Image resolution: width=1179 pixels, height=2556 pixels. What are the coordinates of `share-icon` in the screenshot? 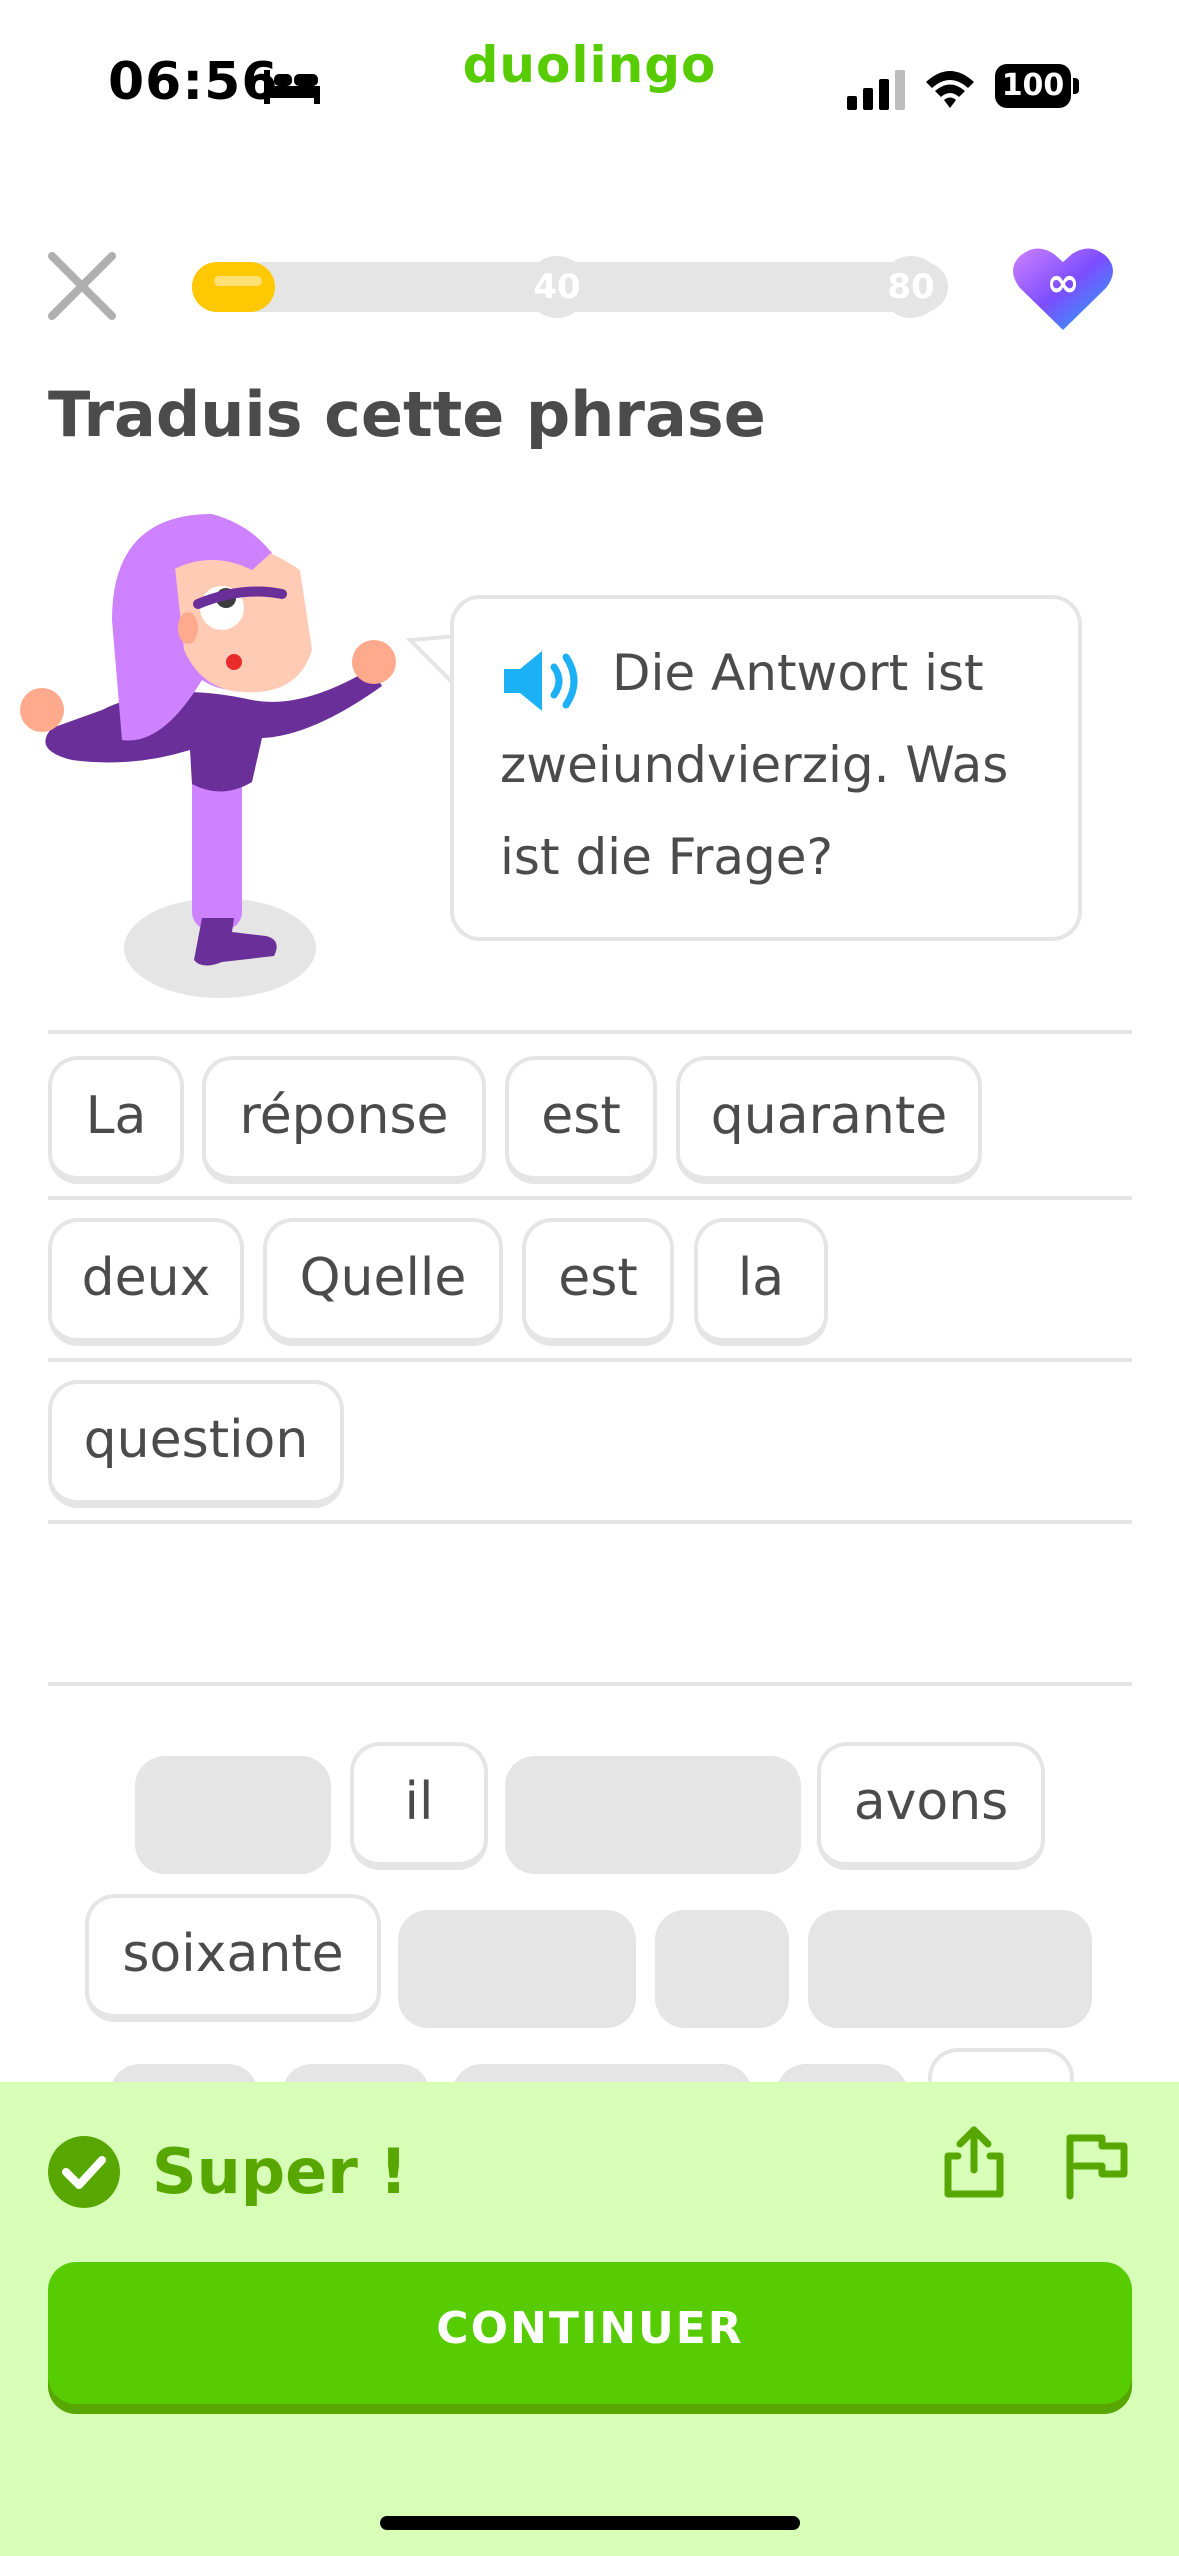 It's located at (974, 2162).